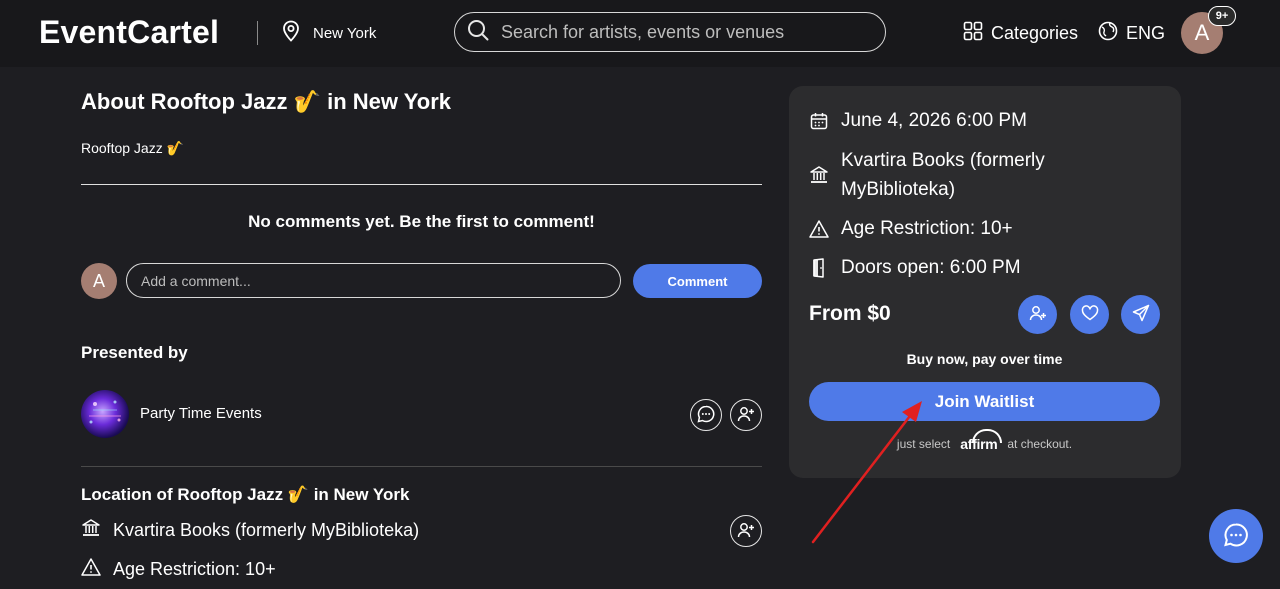  Describe the element at coordinates (973, 33) in the screenshot. I see `grid-icon` at that location.